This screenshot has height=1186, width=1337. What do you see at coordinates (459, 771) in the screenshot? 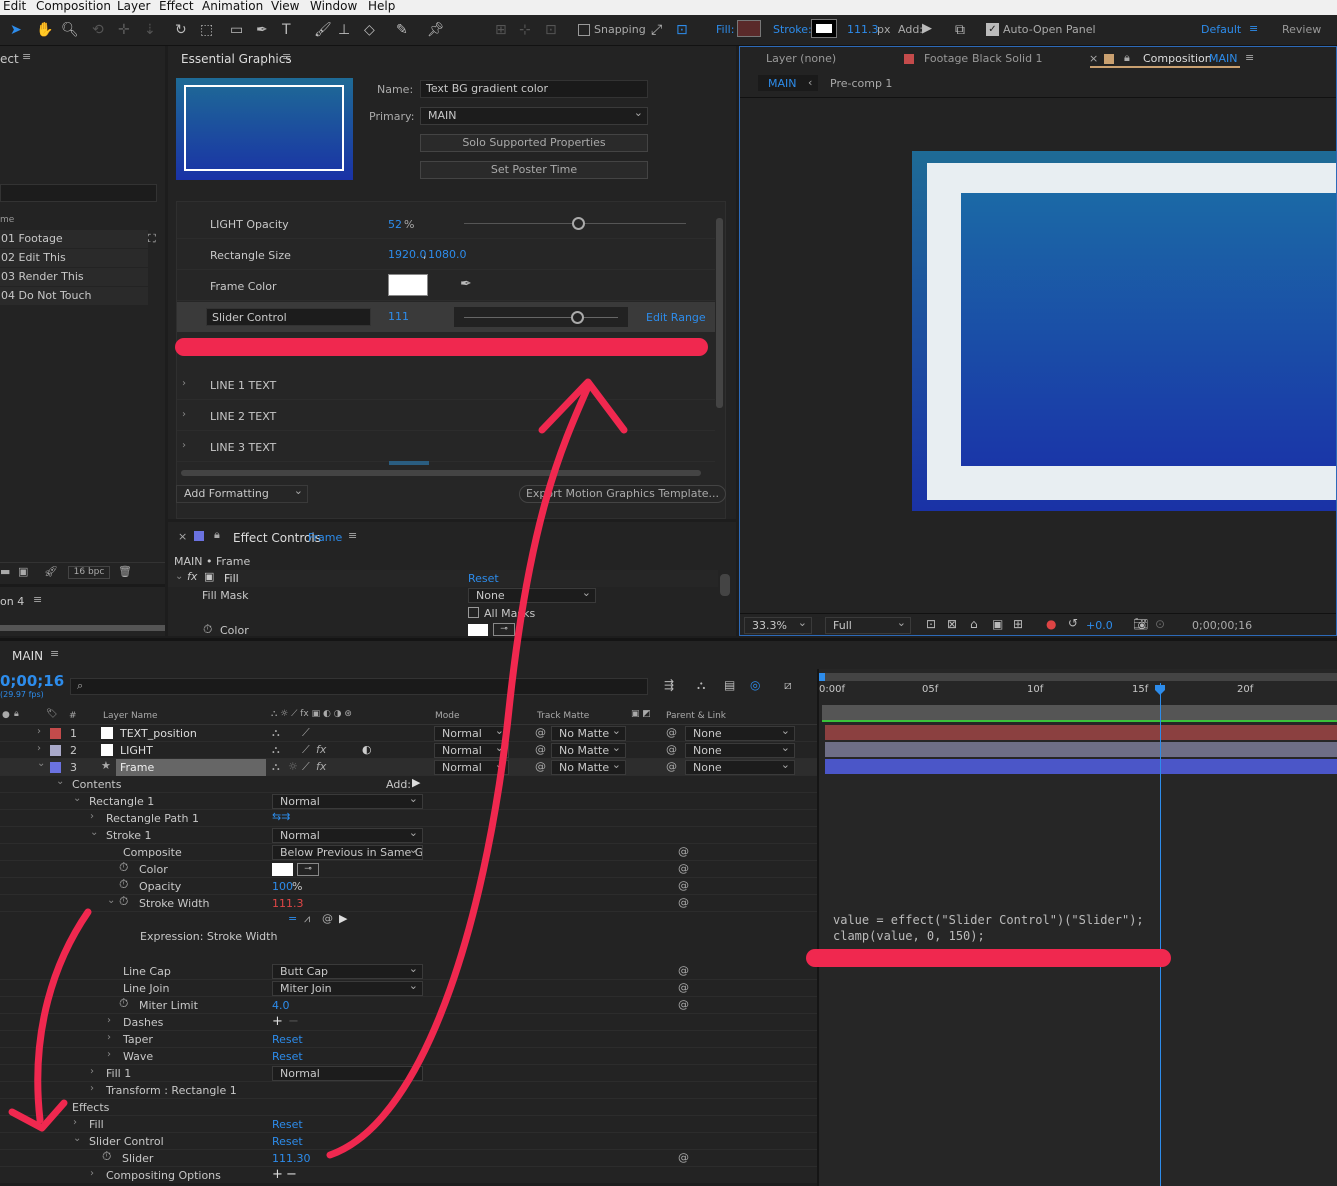
I see `annotation-arrow-up` at bounding box center [459, 771].